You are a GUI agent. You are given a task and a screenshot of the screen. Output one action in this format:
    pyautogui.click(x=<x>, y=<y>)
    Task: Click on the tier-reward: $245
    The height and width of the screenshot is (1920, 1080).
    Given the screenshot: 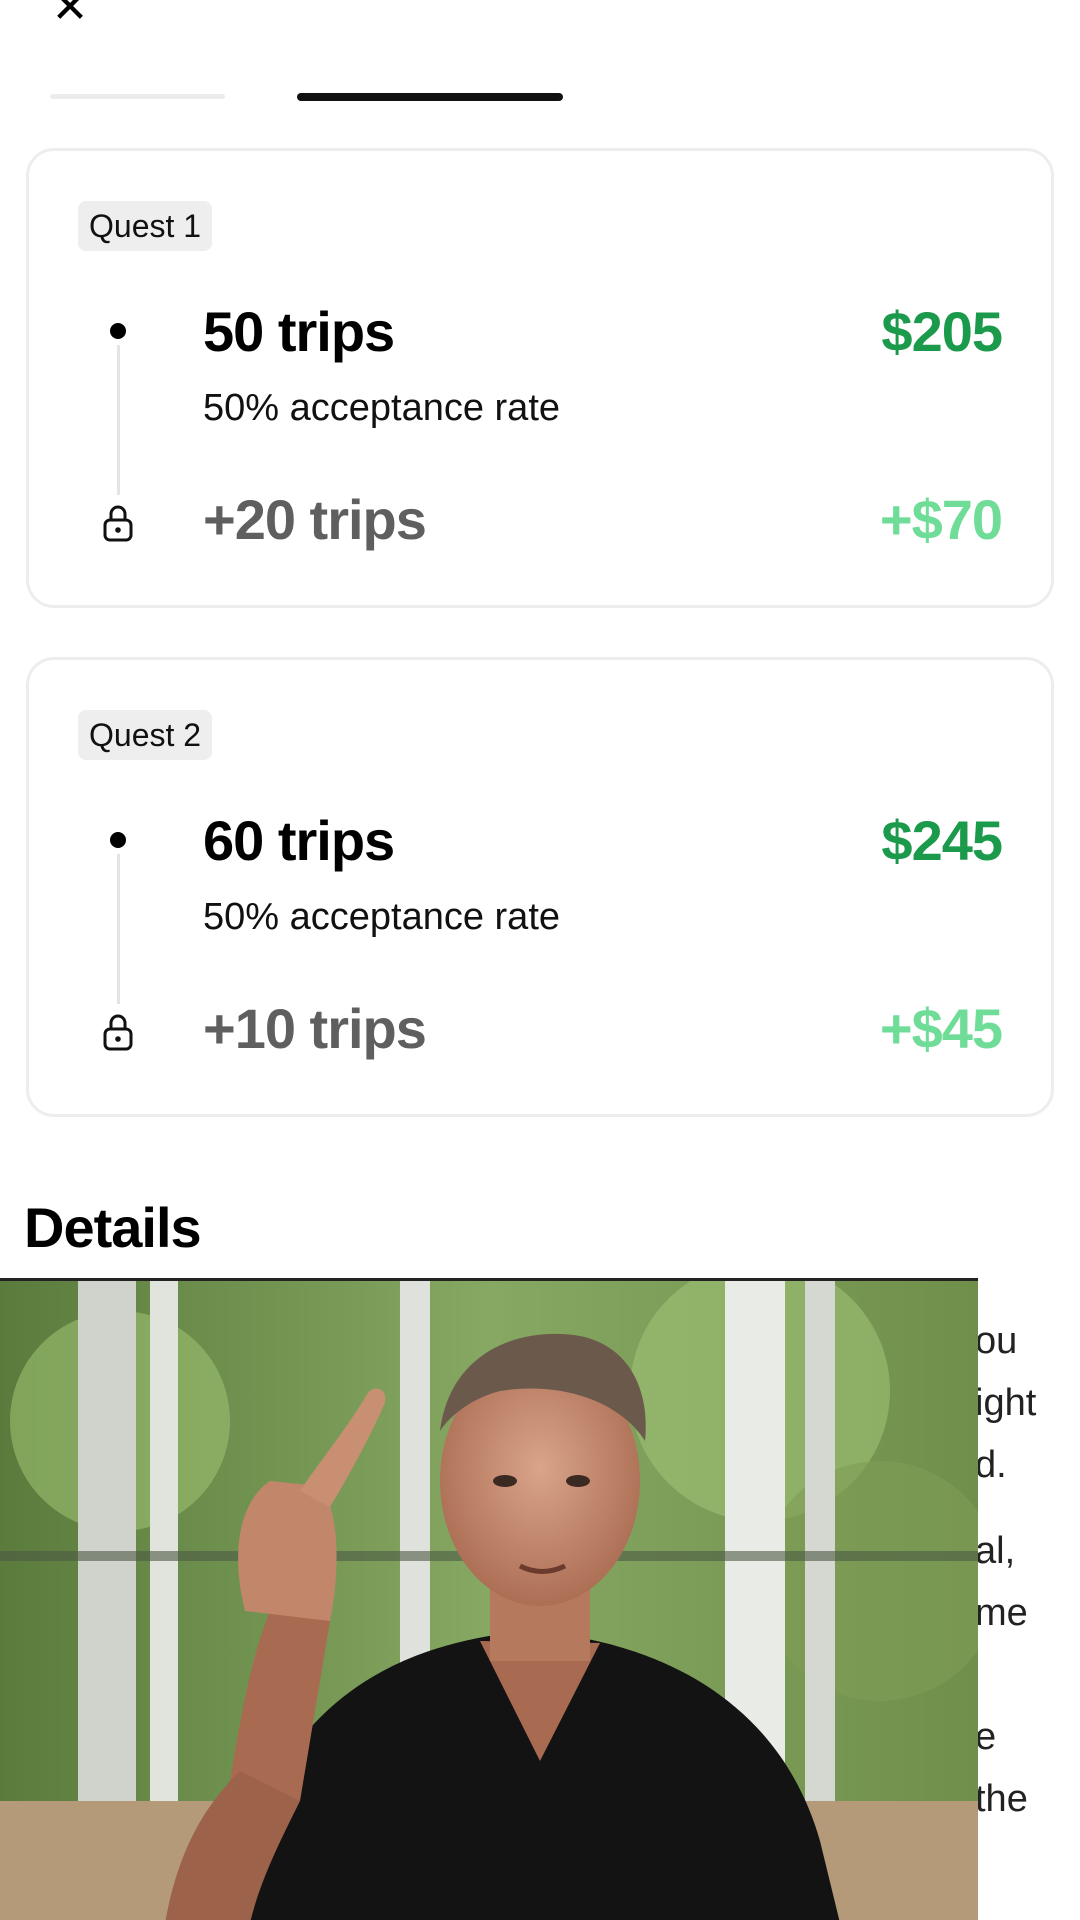 What is the action you would take?
    pyautogui.click(x=942, y=840)
    